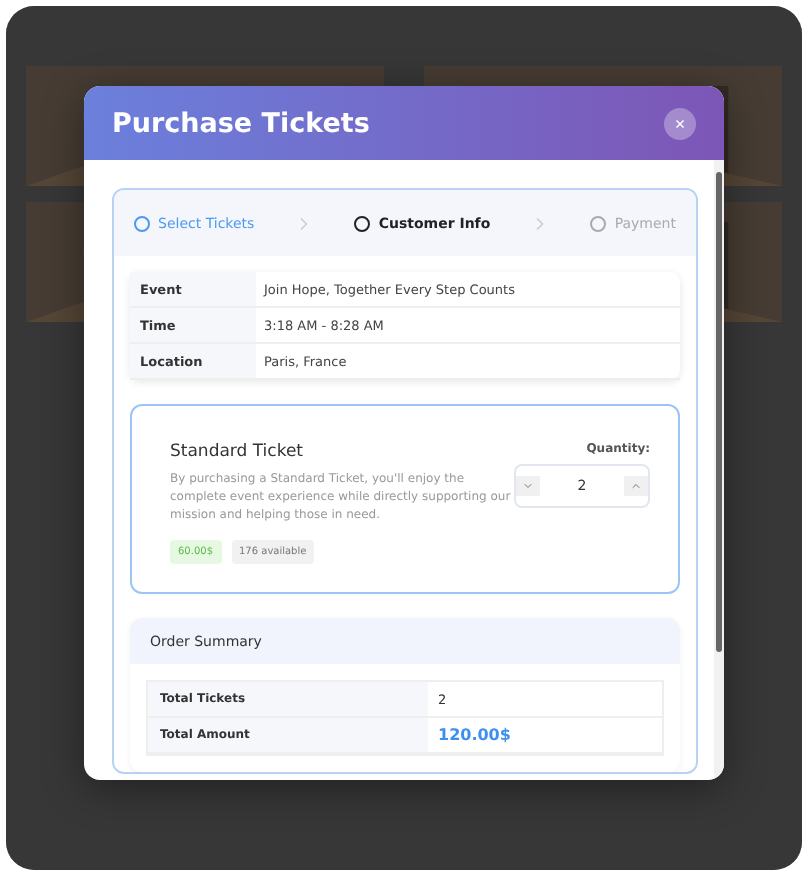 The height and width of the screenshot is (876, 808). I want to click on ticket-name: Standard Ticket, so click(238, 452).